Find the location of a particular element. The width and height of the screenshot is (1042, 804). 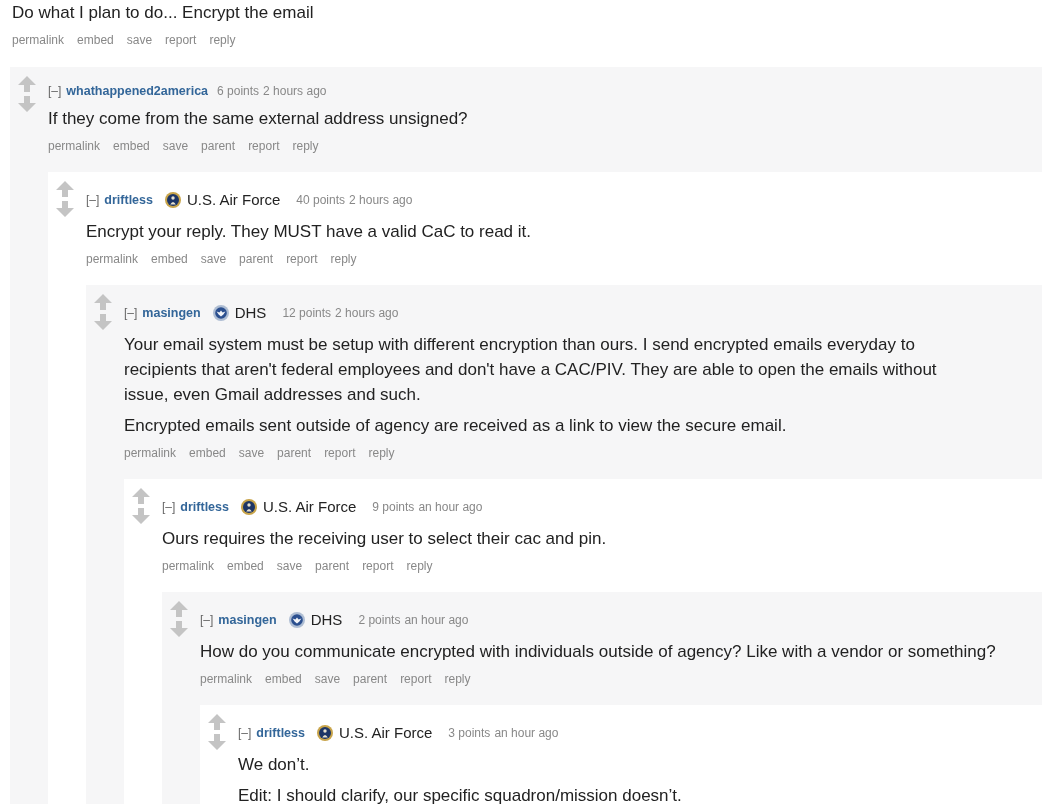

comment-text: Your email system must be setup with different encryption than ours. I send encrypted emails everyday to recipients that aren't federal employees and don't have a CAC/PIV. They are able to open the emails without issue, even Gmail addresses and such. is located at coordinates (531, 370).